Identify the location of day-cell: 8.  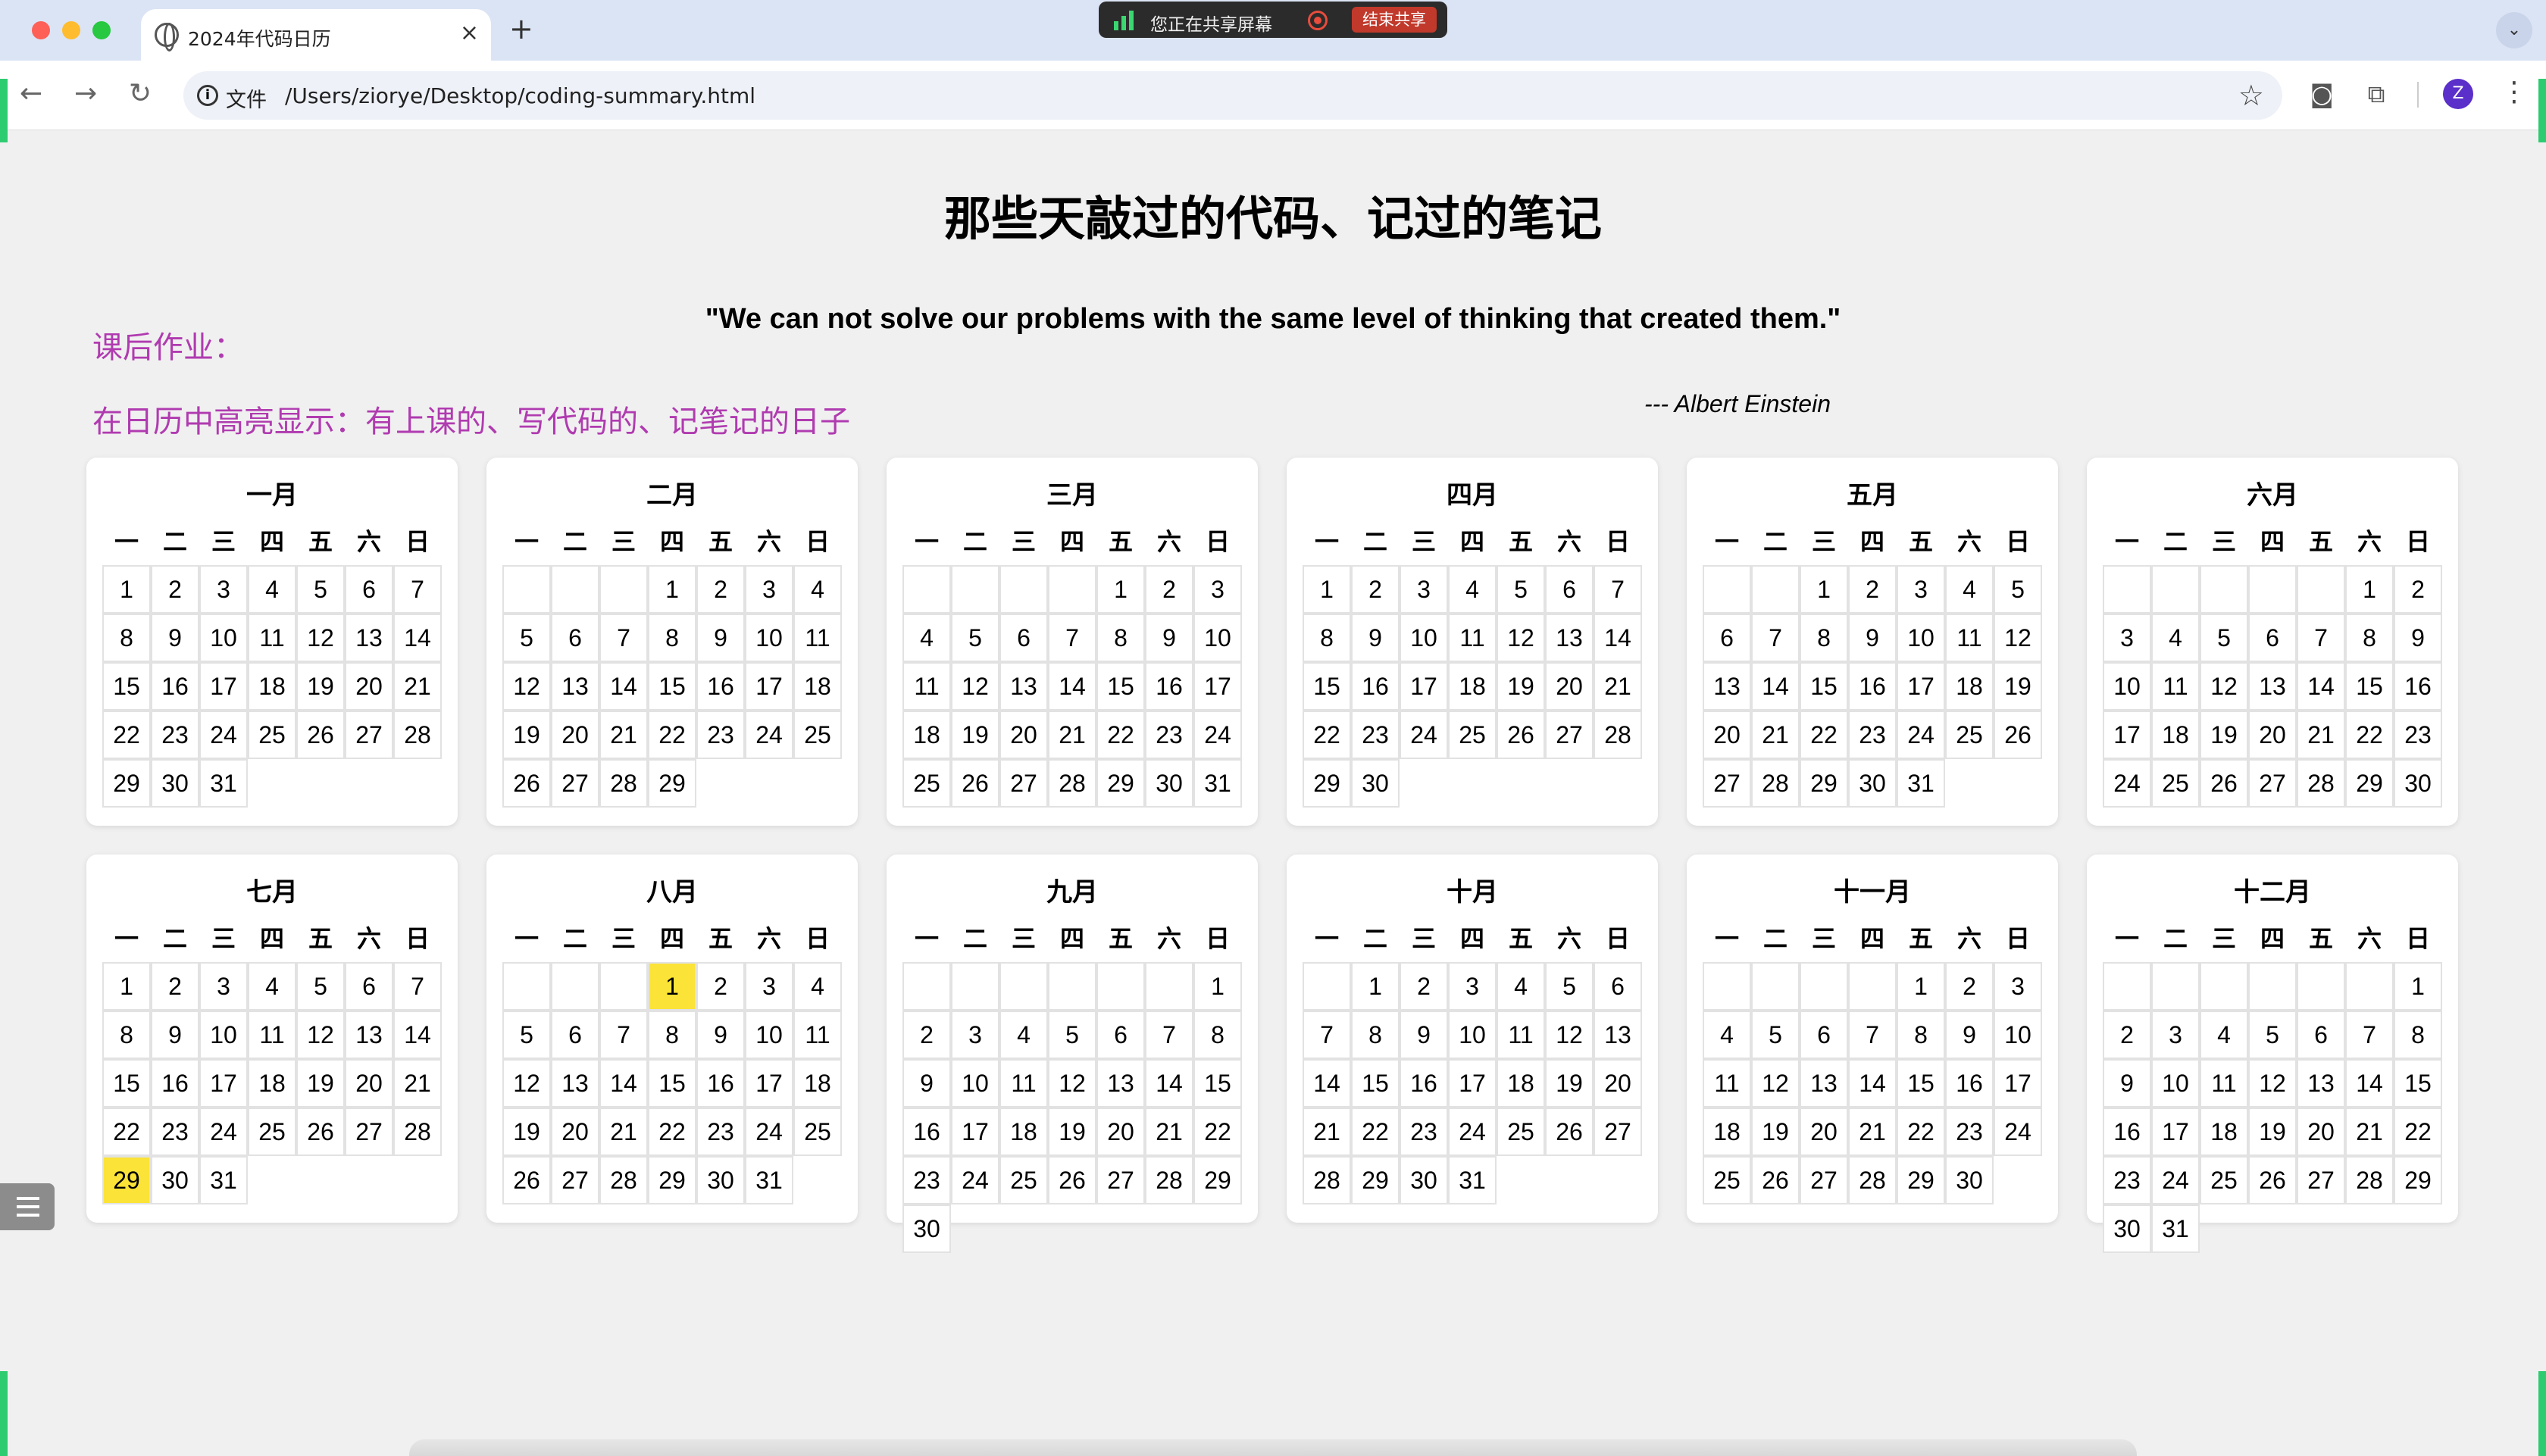
(2418, 1035).